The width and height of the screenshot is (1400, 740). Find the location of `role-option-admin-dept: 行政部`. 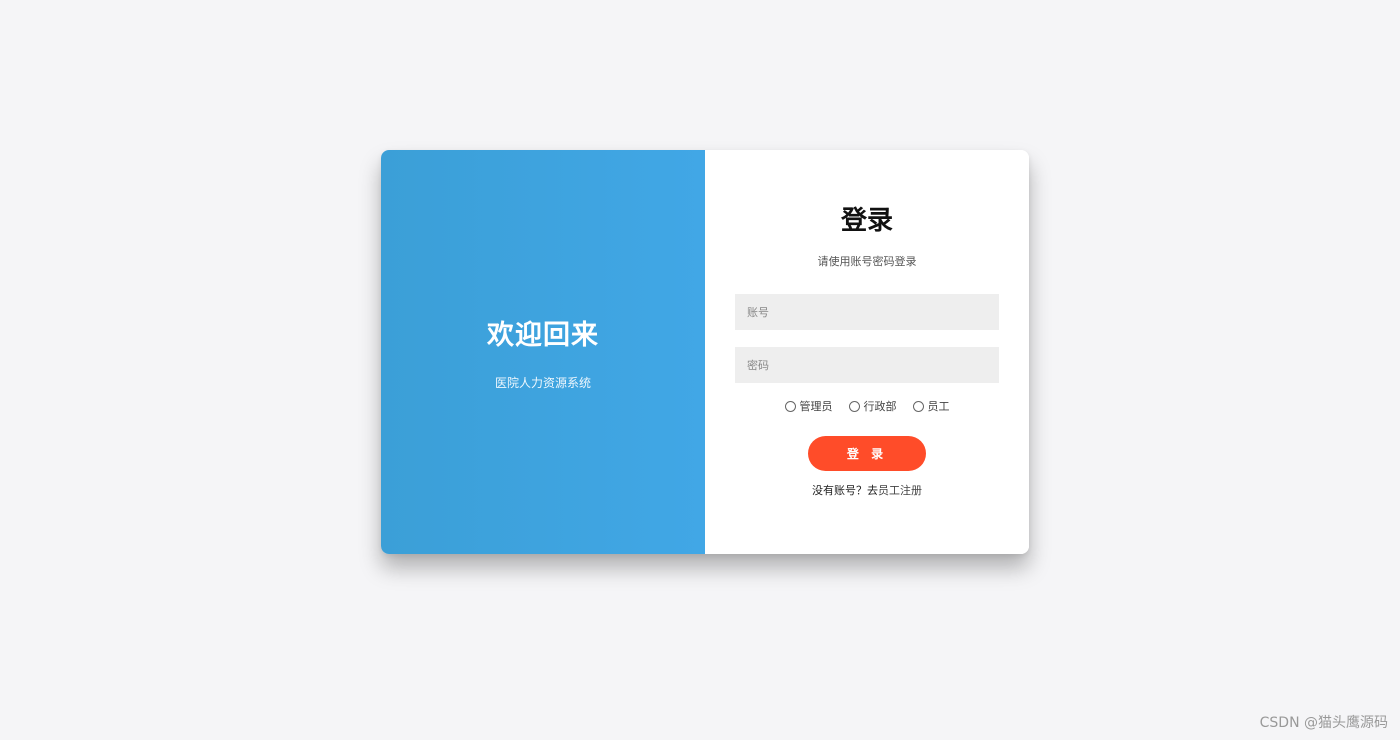

role-option-admin-dept: 行政部 is located at coordinates (872, 406).